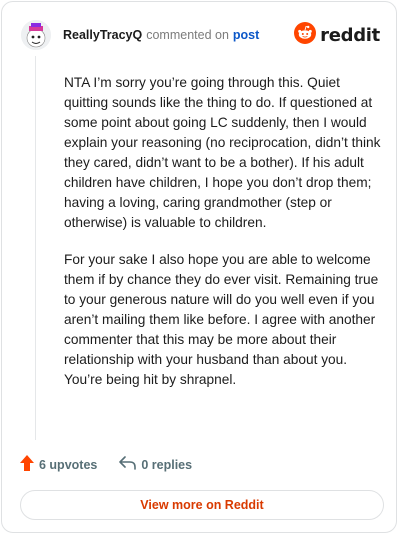 Image resolution: width=400 pixels, height=536 pixels. I want to click on post-link: post, so click(246, 35).